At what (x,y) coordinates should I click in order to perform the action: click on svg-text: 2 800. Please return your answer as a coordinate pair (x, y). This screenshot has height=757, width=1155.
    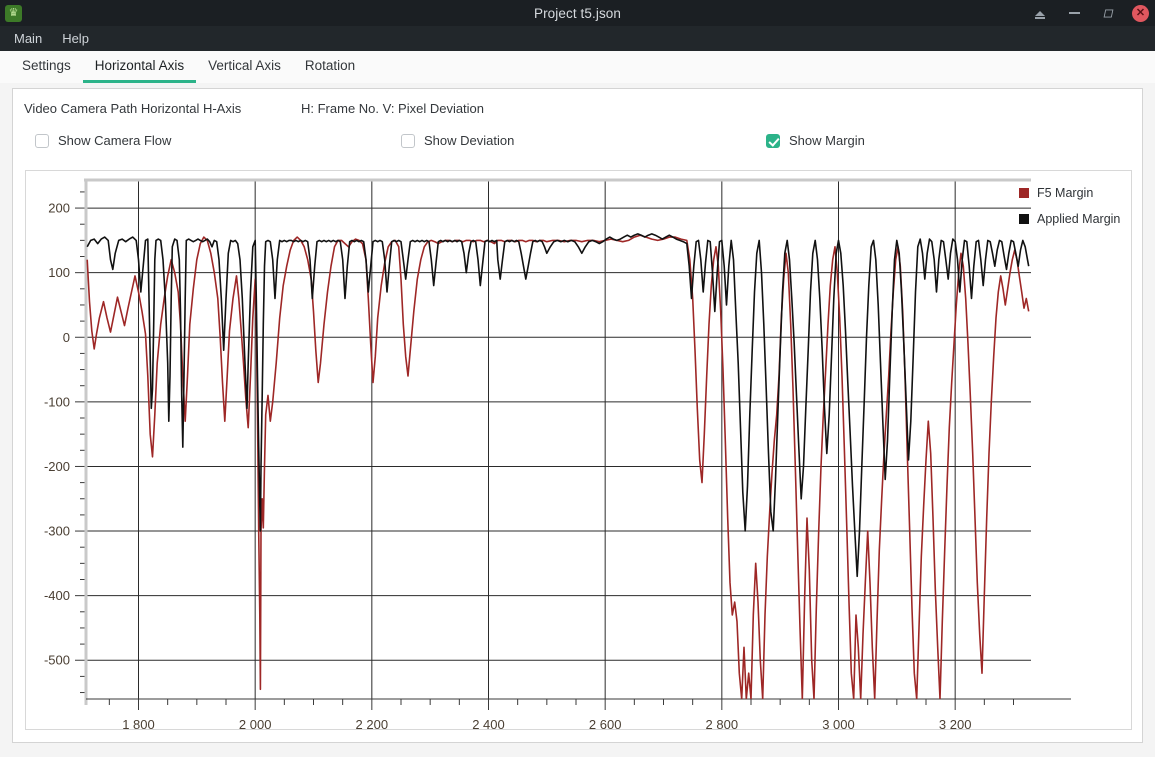
    Looking at the image, I should click on (722, 723).